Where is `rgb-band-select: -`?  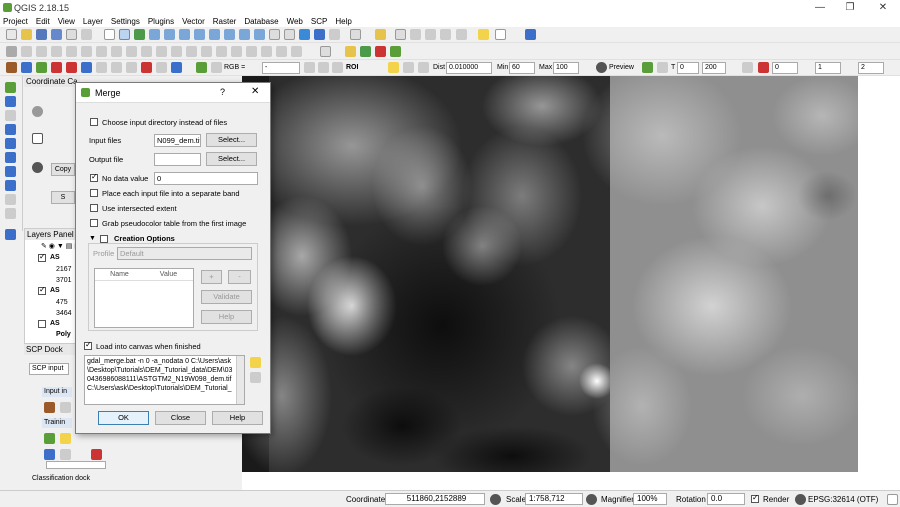
rgb-band-select: - is located at coordinates (281, 68).